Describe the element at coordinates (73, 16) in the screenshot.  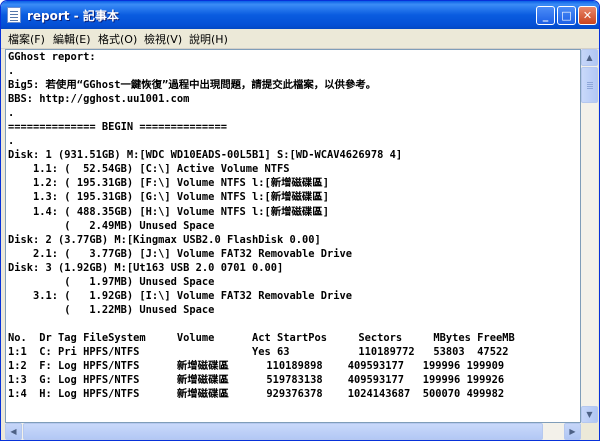
I see `window-title: report - 記事本` at that location.